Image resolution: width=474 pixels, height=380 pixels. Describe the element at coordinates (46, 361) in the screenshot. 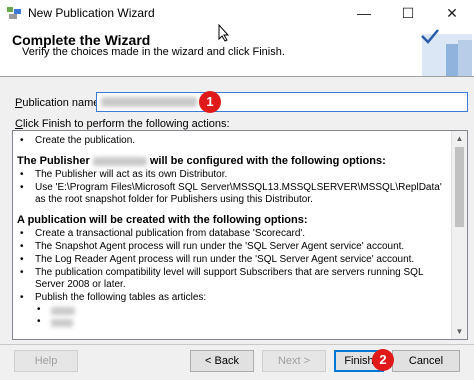

I see `help-button: Help` at that location.